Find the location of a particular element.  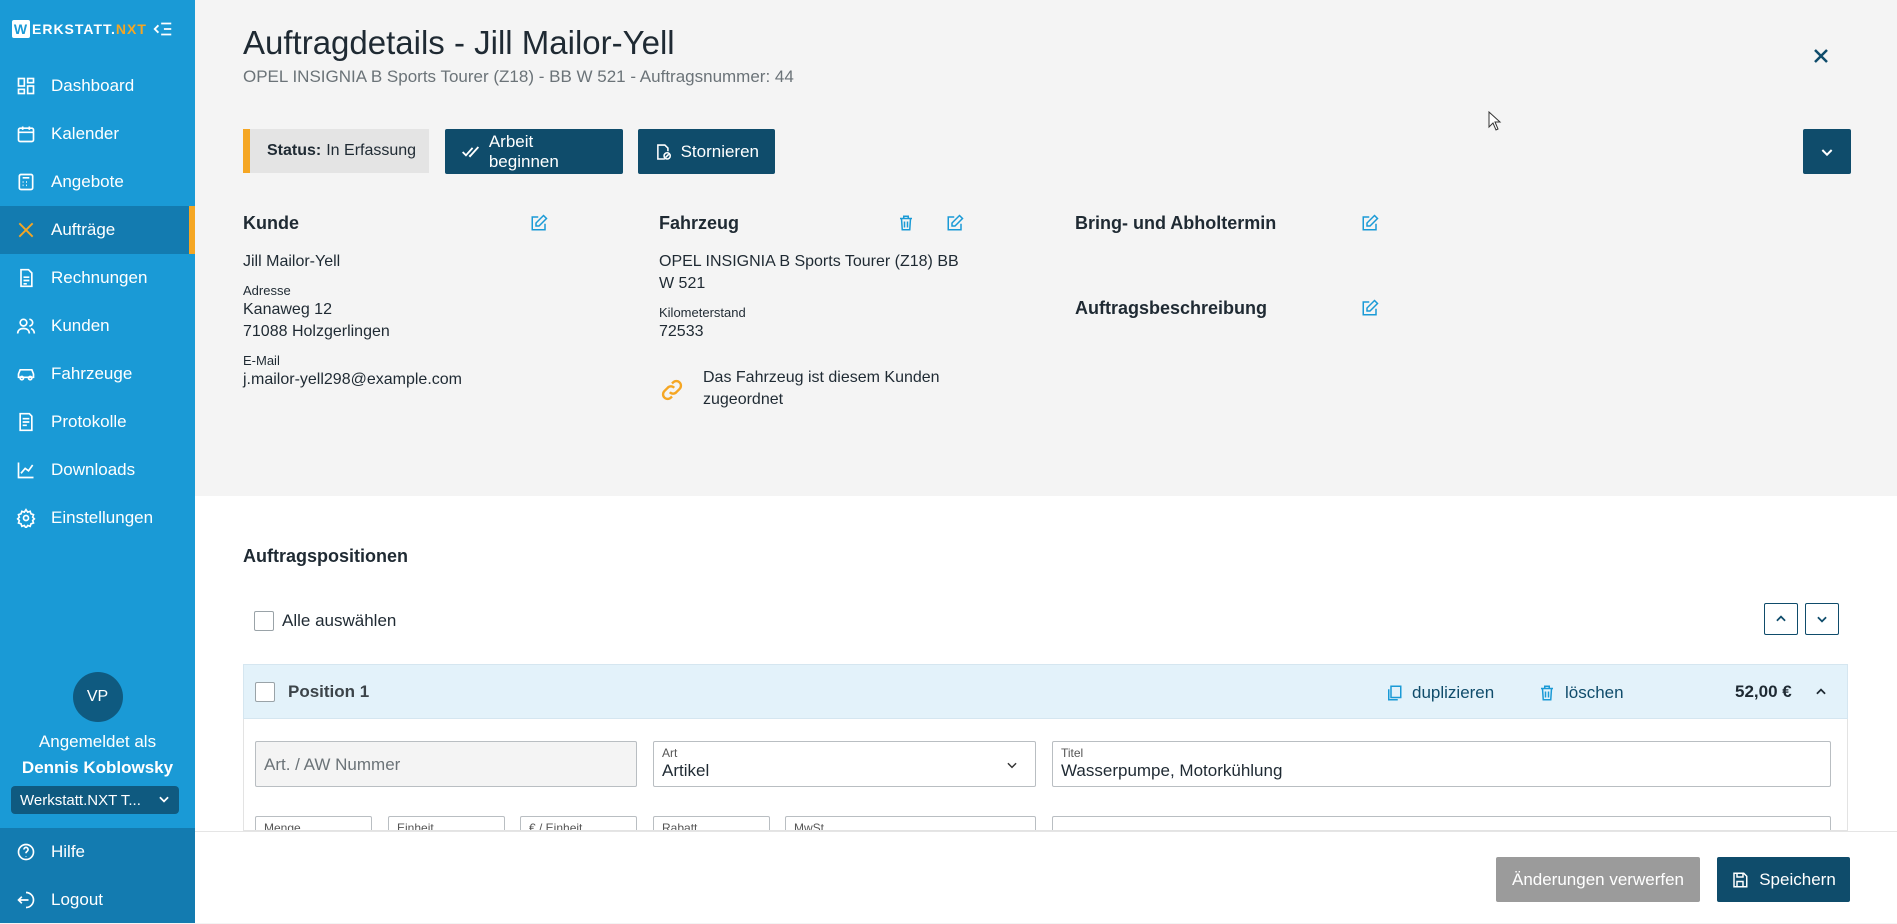

sidebar-bottom: Hilfe Logout is located at coordinates (97, 875).